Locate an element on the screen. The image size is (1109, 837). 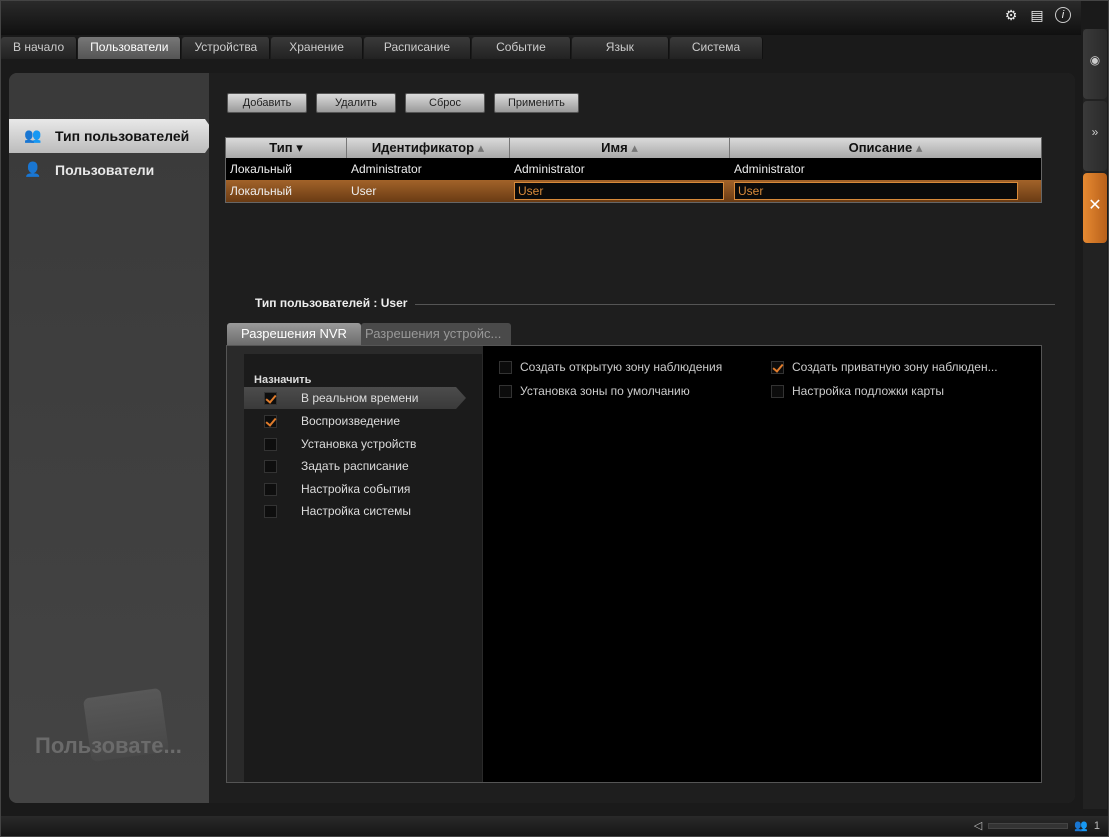
tab-schedule: Расписание is located at coordinates (417, 48).